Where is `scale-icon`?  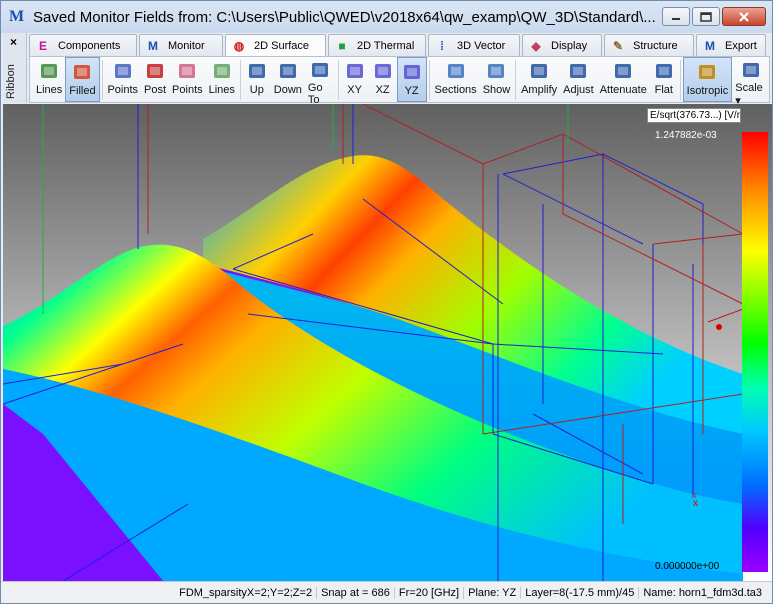 scale-icon is located at coordinates (751, 70).